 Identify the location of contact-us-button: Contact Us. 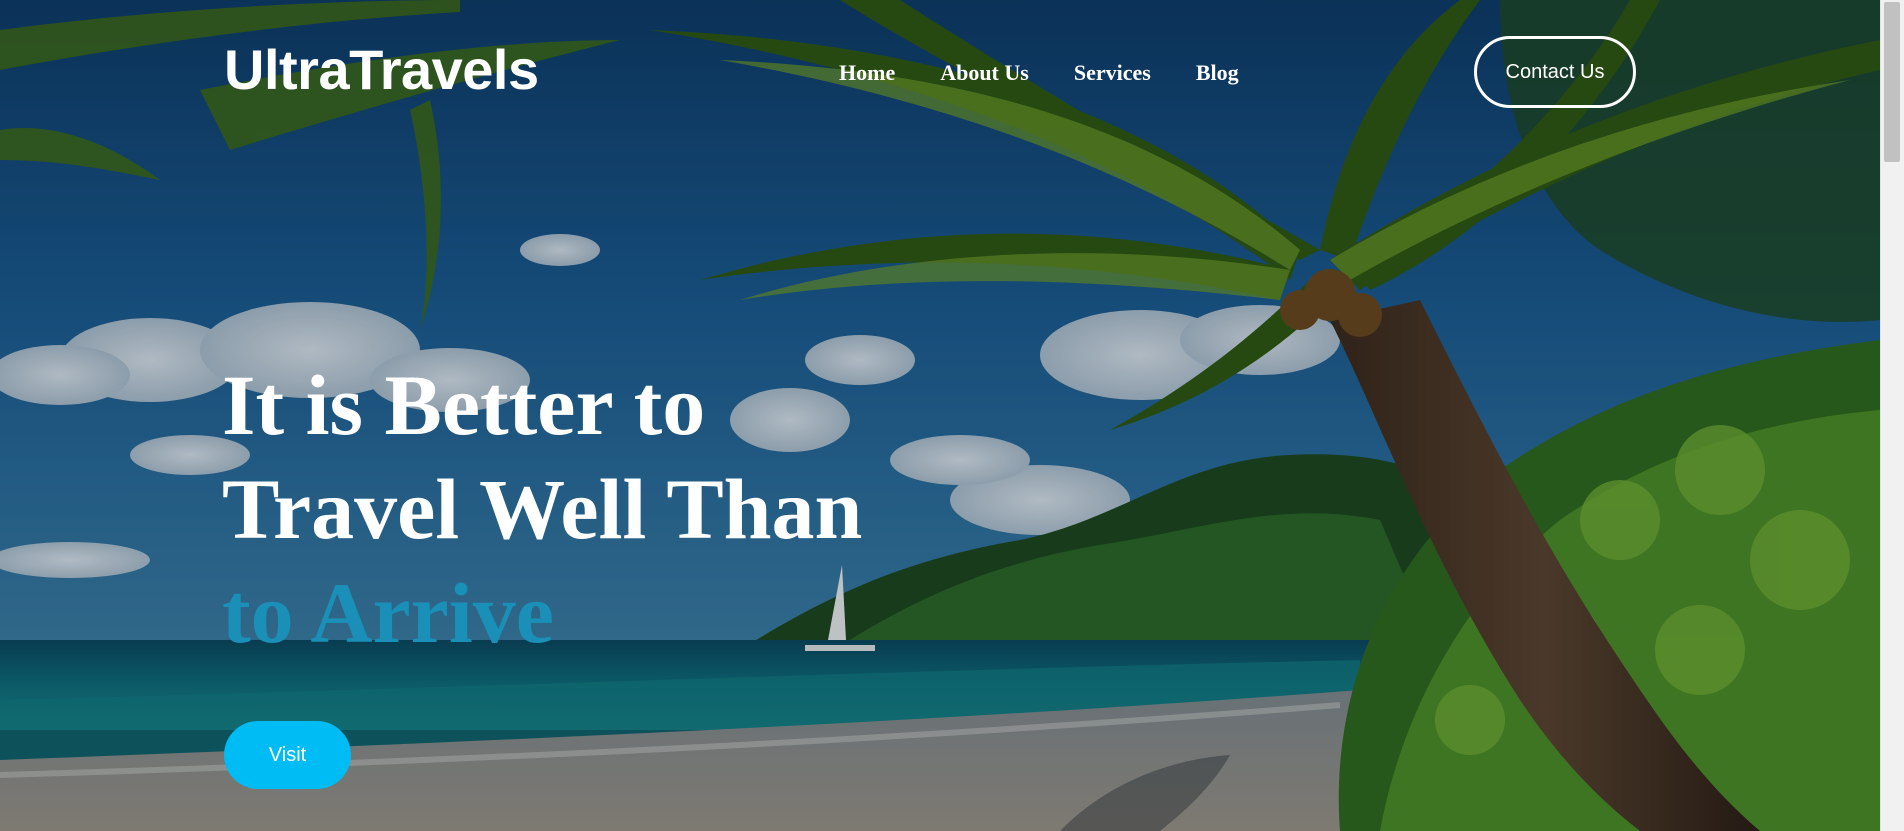
(1555, 72).